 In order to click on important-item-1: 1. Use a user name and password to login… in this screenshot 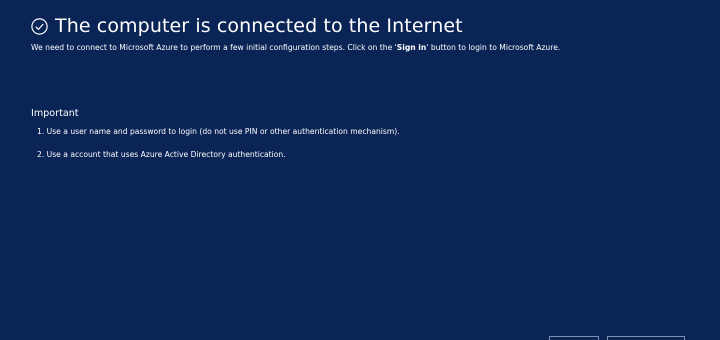, I will do `click(218, 131)`.